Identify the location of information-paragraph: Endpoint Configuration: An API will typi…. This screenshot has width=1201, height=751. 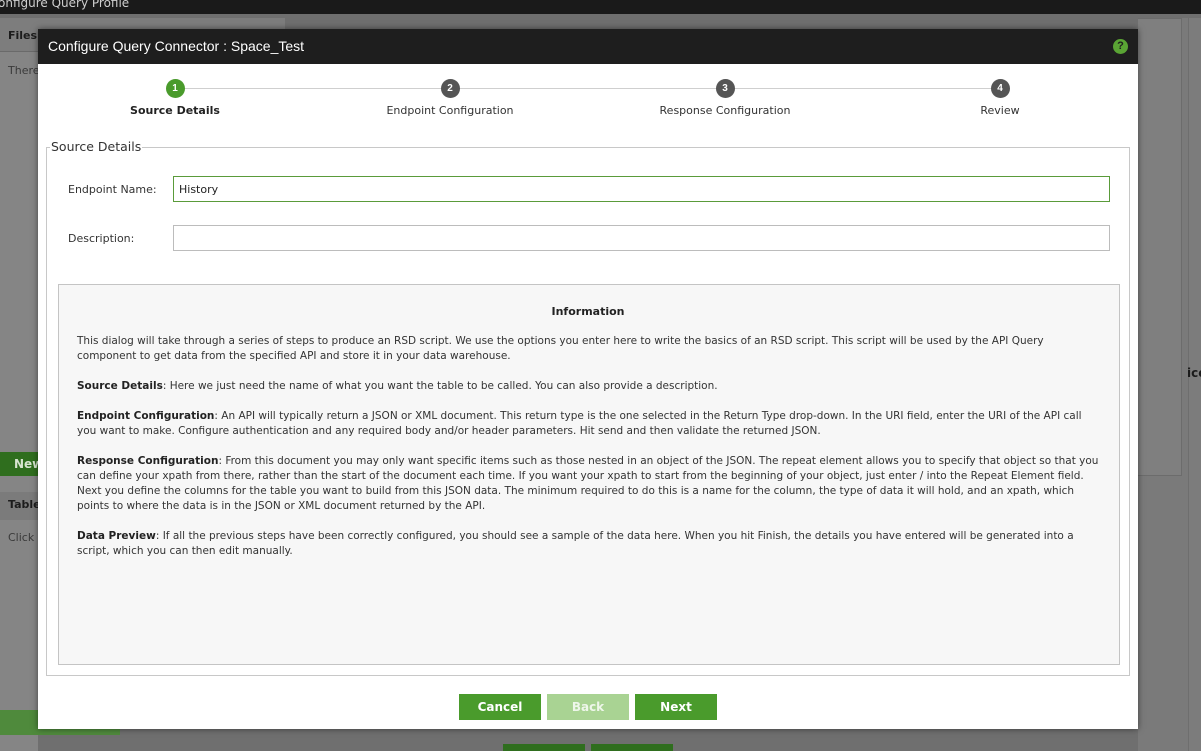
(588, 424).